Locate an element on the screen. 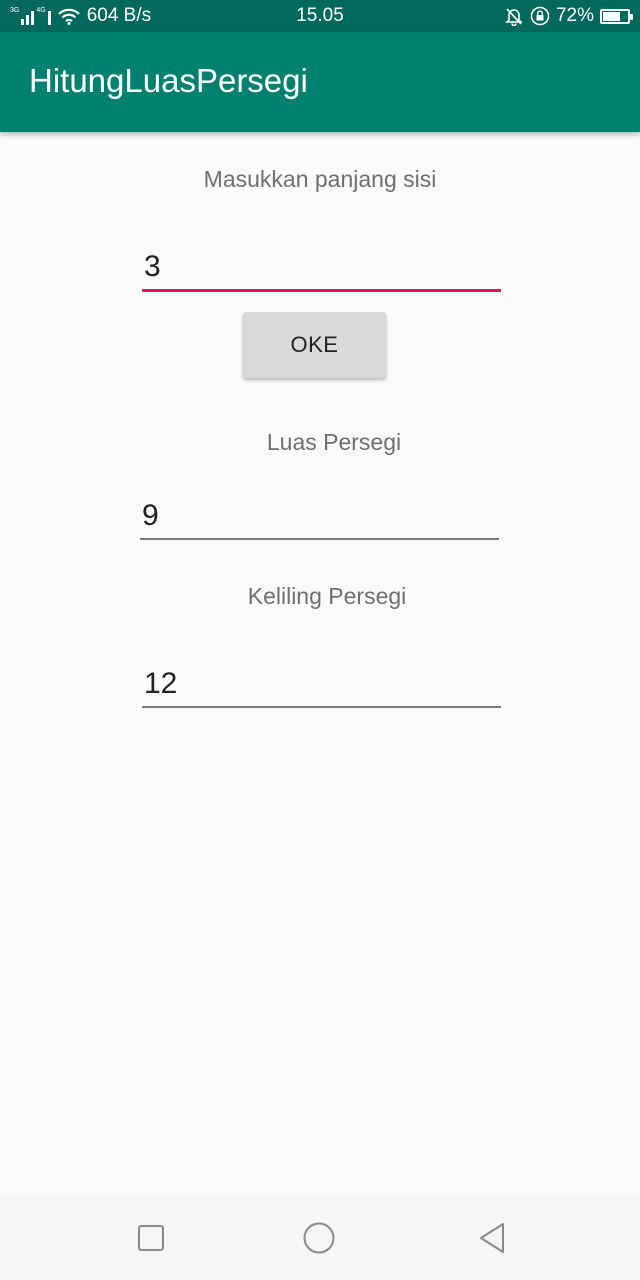  battery-icon is located at coordinates (616, 16).